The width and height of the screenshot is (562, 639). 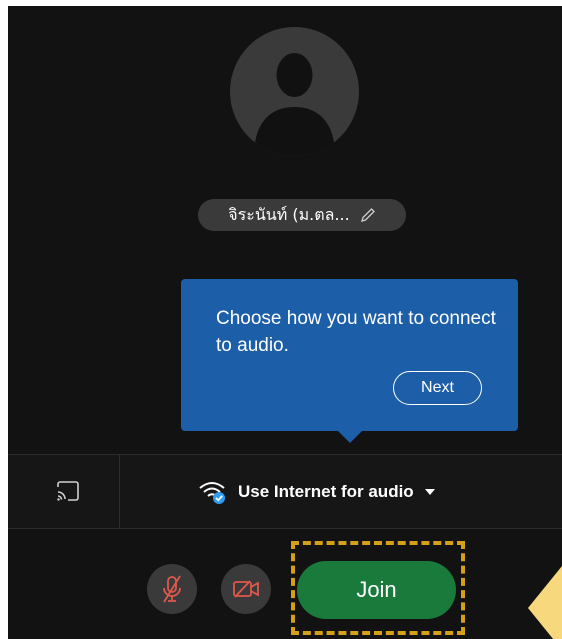 I want to click on audio-bar-divider, so click(x=119, y=491).